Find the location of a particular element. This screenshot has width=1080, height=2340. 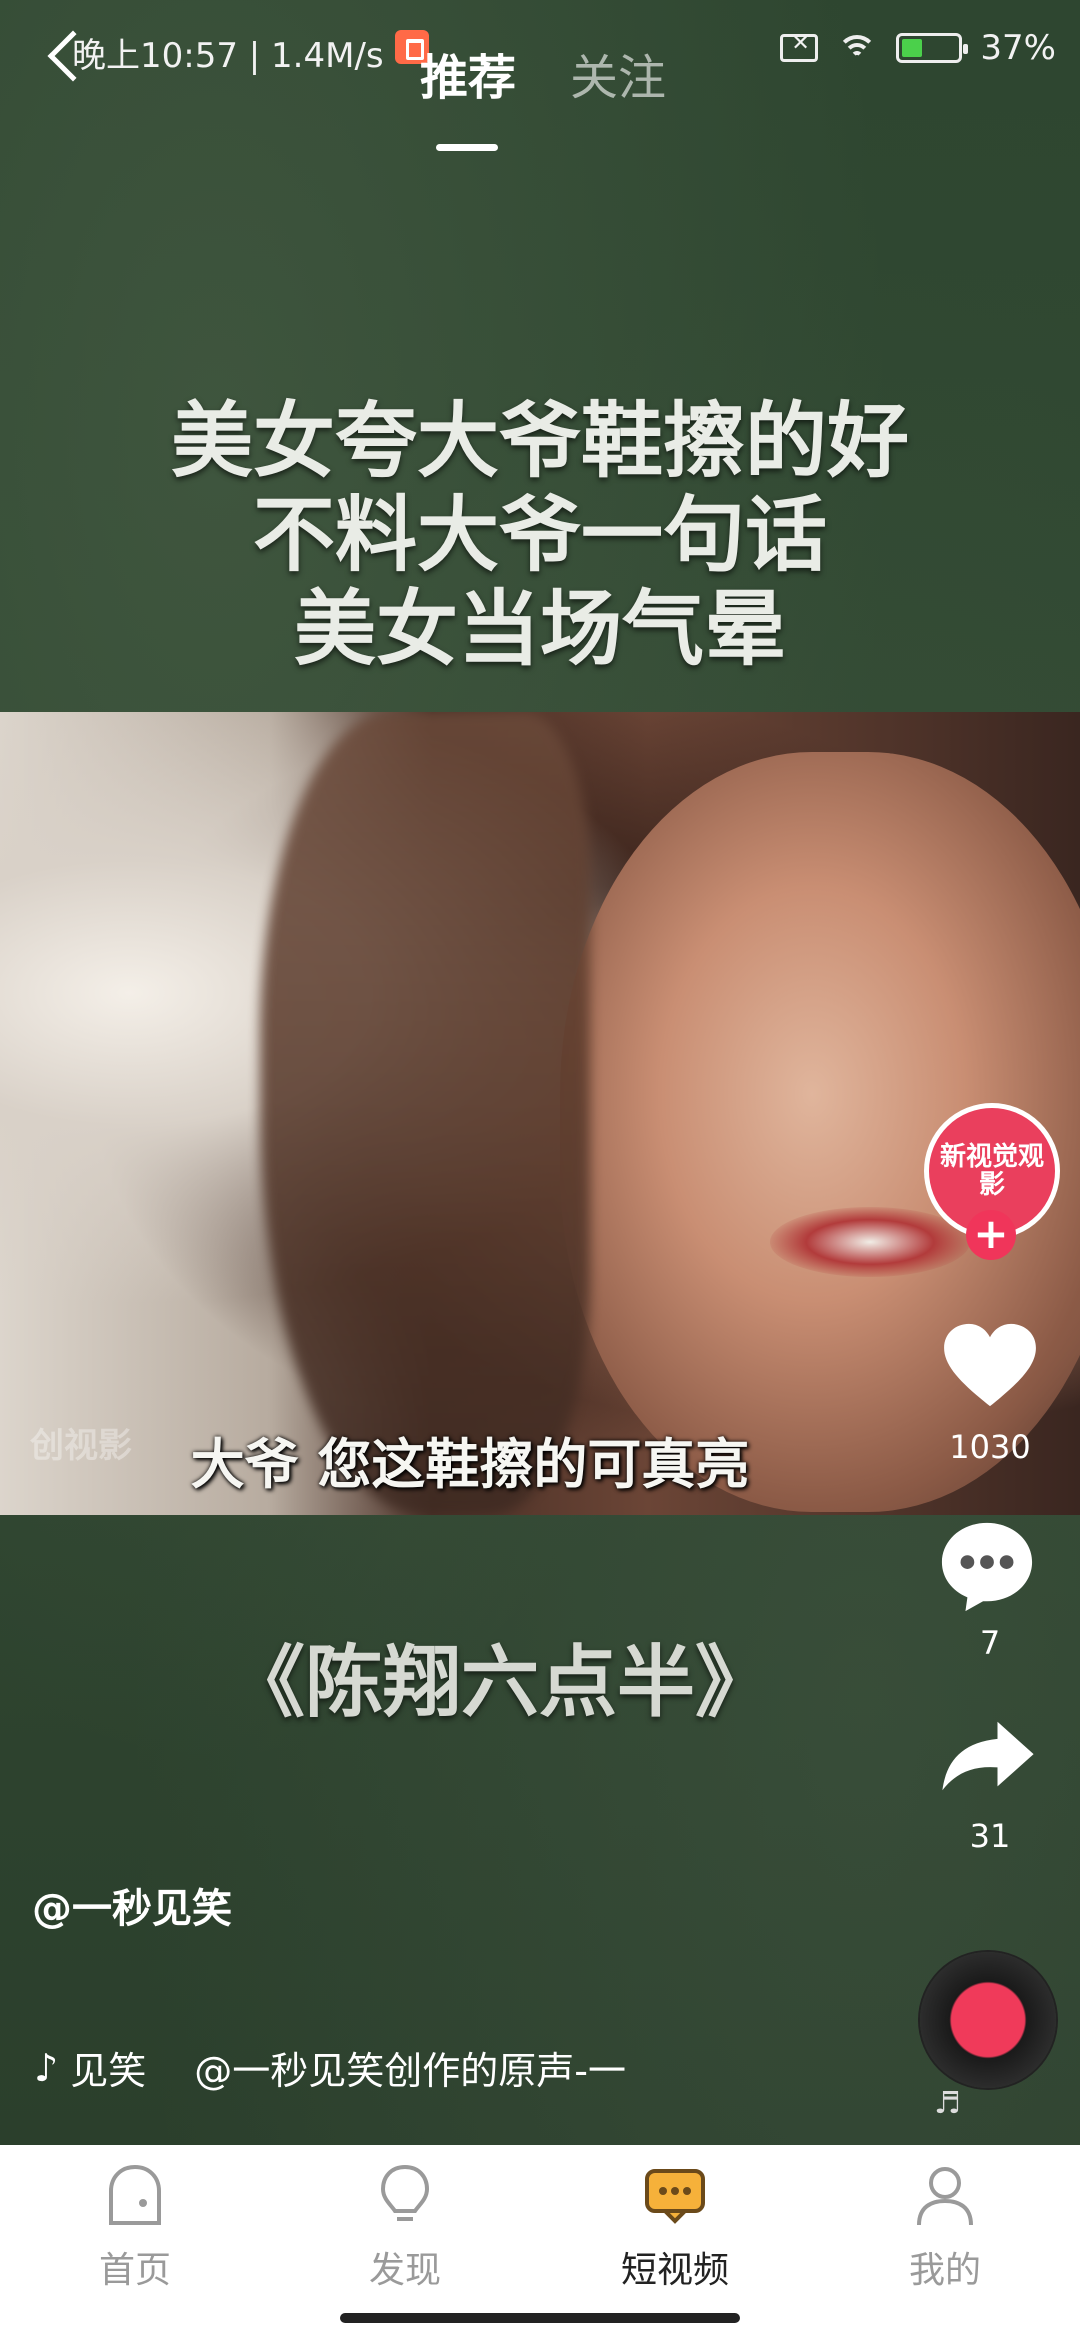

music-info: ♪ 见笑 @一秒见笑创作的原声-一 is located at coordinates (330, 2067).